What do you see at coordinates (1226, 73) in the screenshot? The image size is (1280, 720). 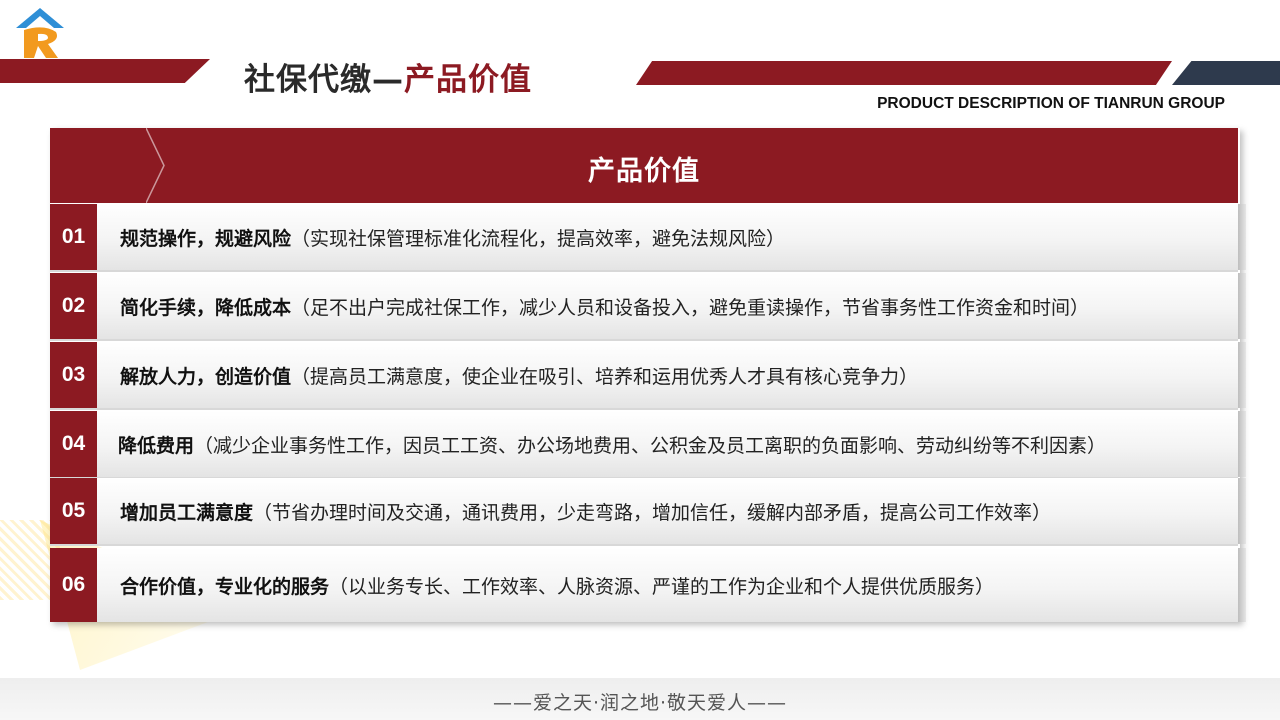 I see `header-band-navy` at bounding box center [1226, 73].